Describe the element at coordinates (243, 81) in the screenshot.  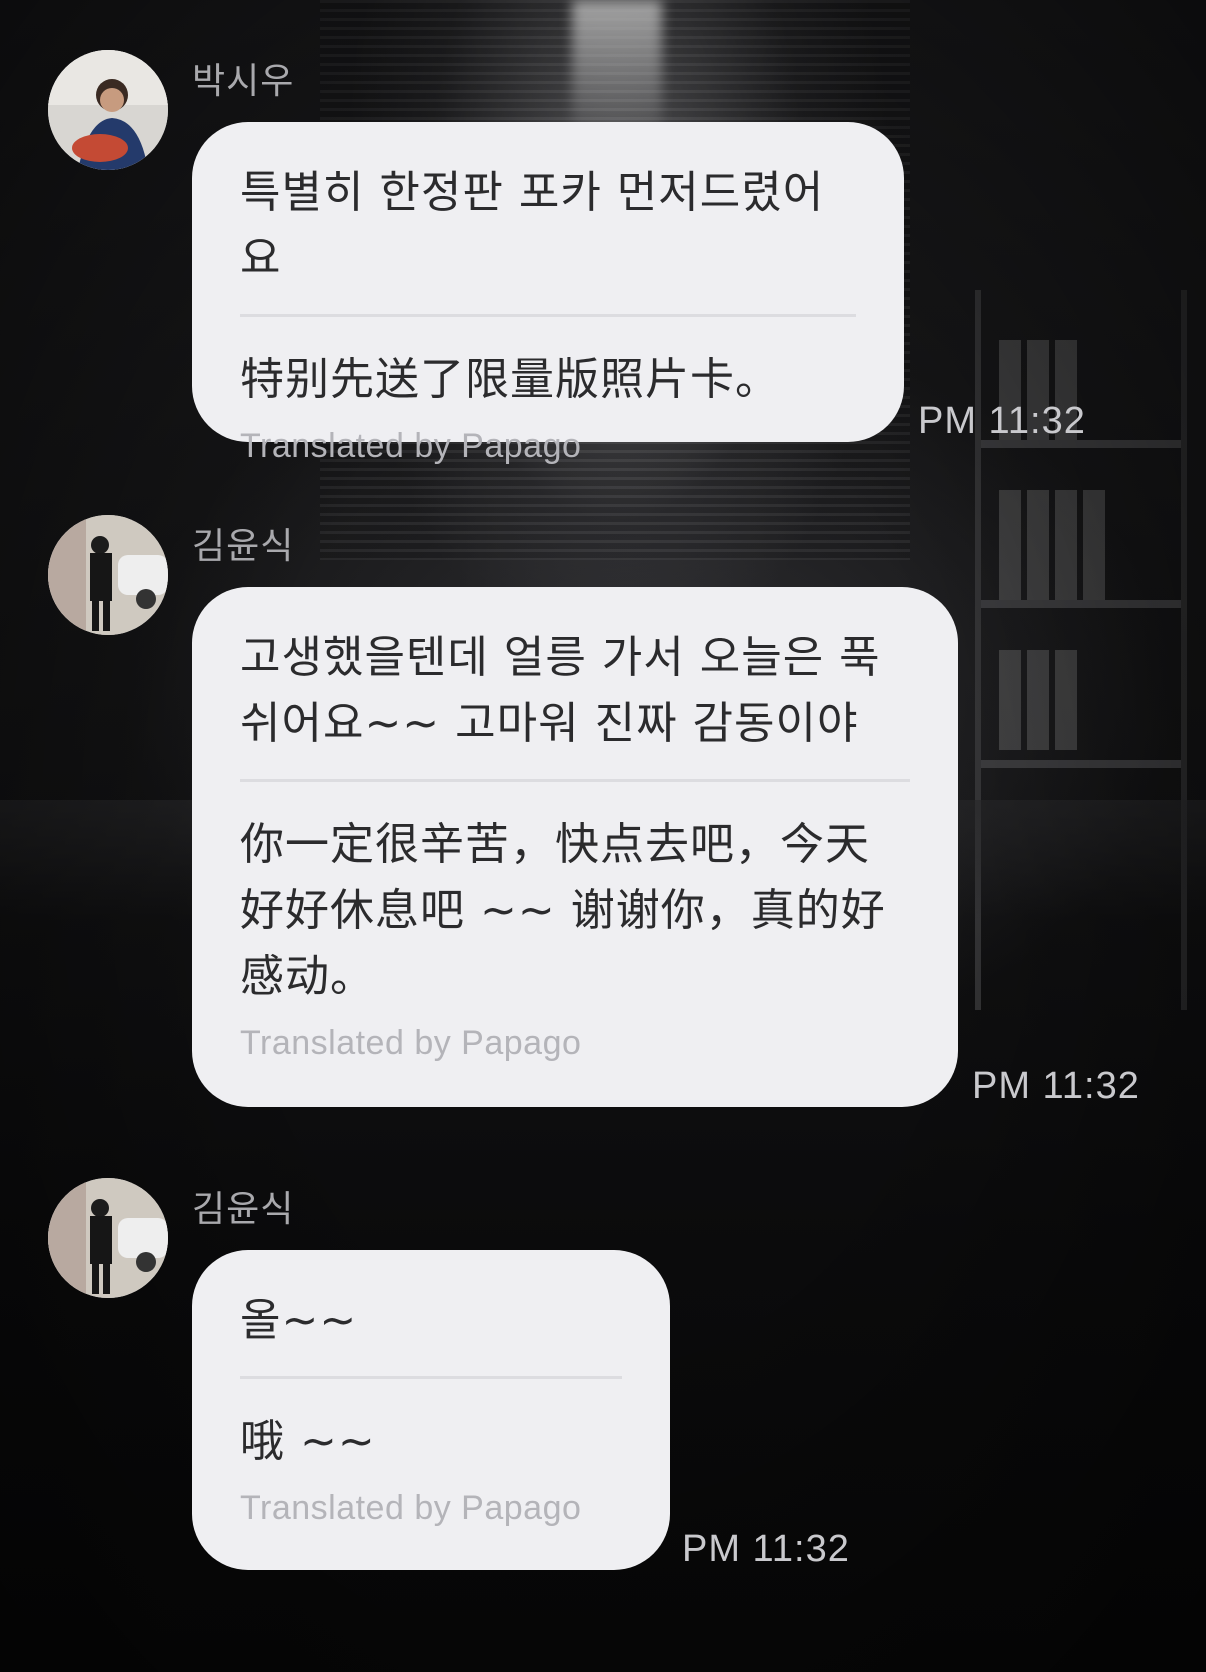
I see `sender-name: 박시우` at that location.